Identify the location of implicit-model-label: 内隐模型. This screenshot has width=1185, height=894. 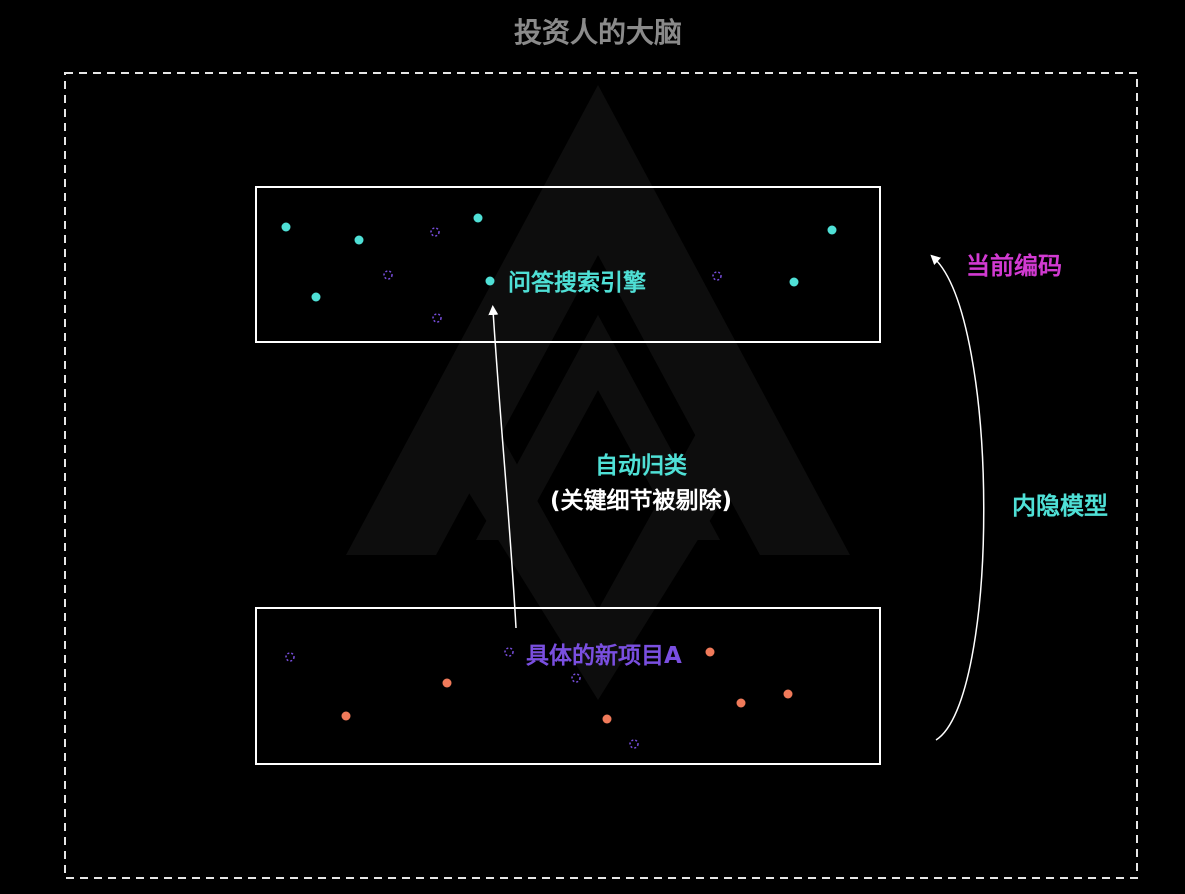
(1060, 506).